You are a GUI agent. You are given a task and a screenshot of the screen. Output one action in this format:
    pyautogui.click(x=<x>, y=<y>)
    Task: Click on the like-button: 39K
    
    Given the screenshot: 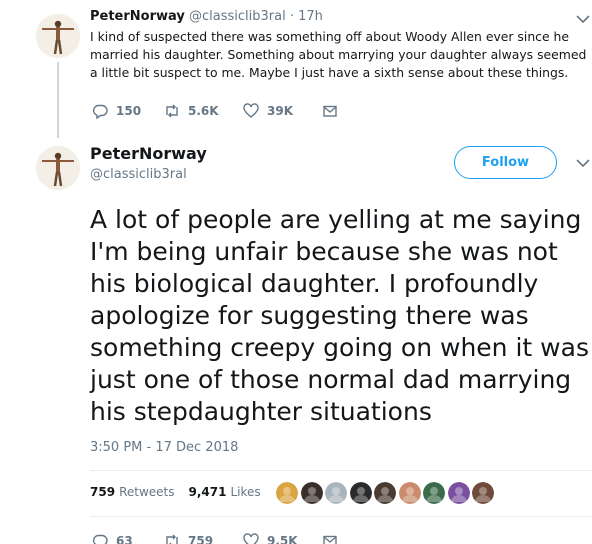 What is the action you would take?
    pyautogui.click(x=282, y=111)
    